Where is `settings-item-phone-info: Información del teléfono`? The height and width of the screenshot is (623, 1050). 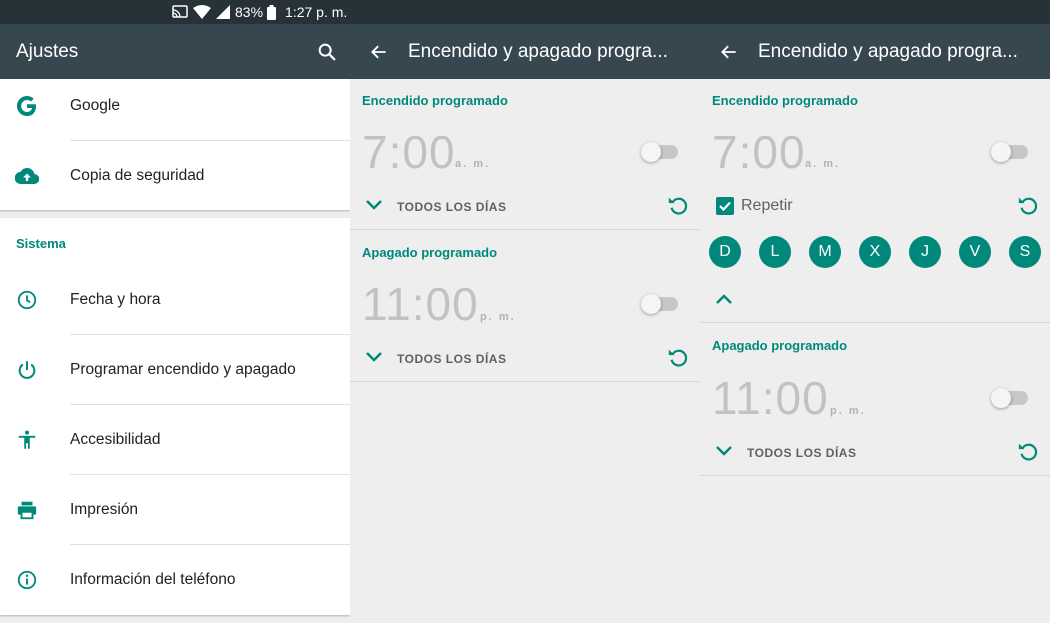
settings-item-phone-info: Información del teléfono is located at coordinates (175, 580).